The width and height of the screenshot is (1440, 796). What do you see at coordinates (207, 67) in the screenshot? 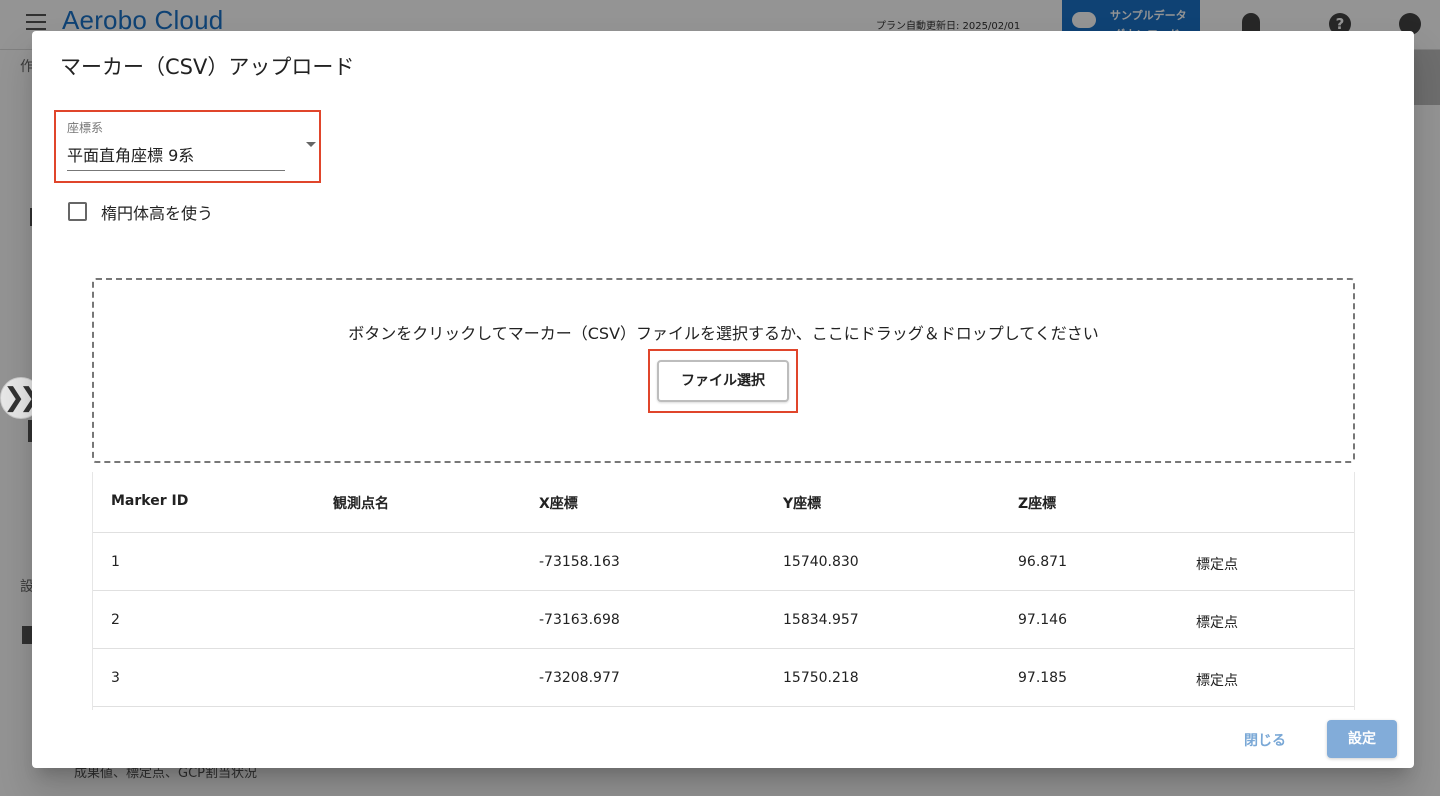
I see `dialog-title: マーカー（CSV）アップロード` at bounding box center [207, 67].